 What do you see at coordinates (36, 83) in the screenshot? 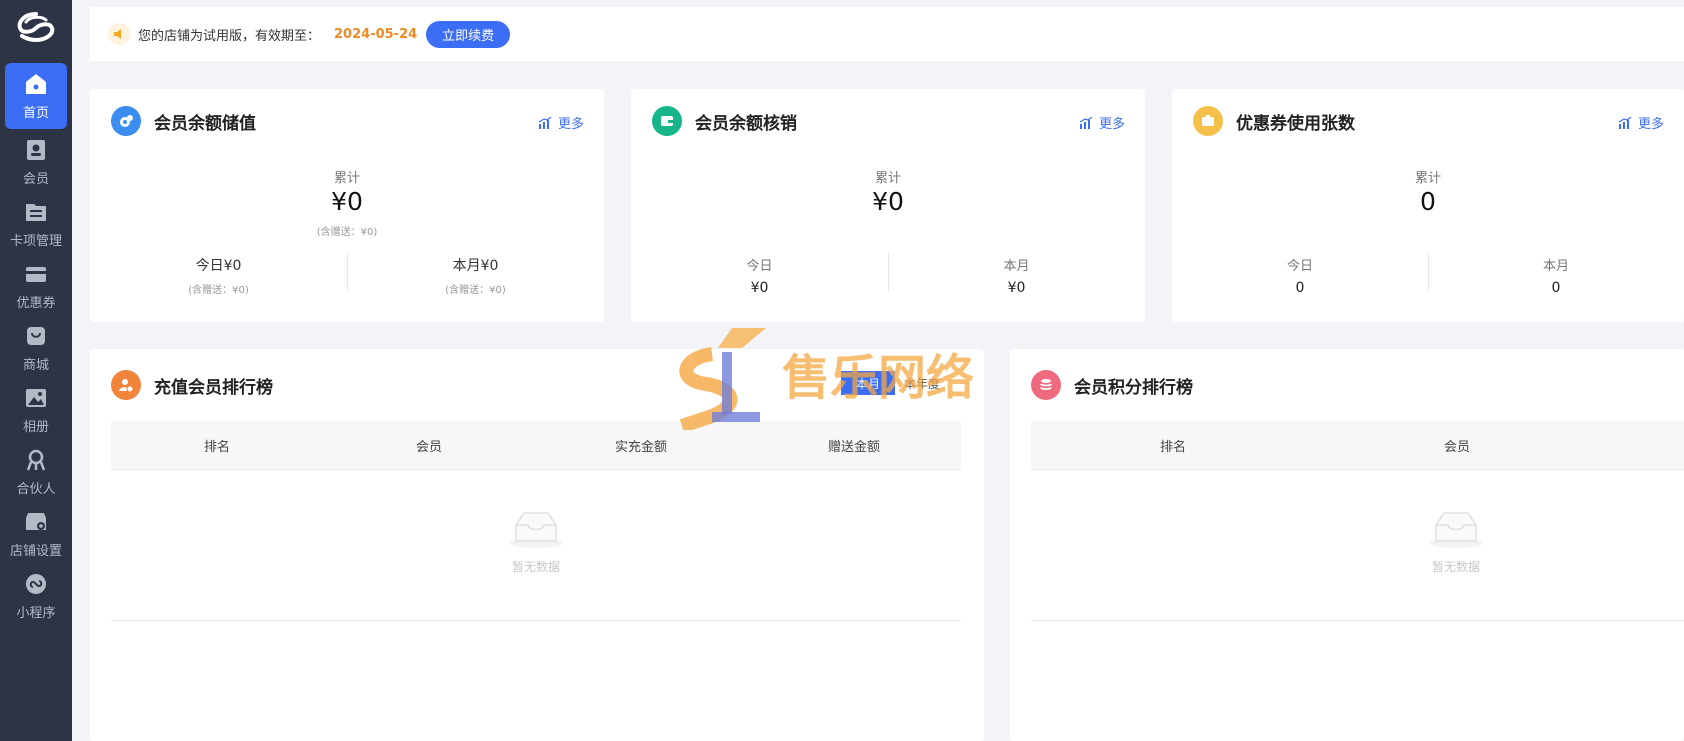
I see `home-icon` at bounding box center [36, 83].